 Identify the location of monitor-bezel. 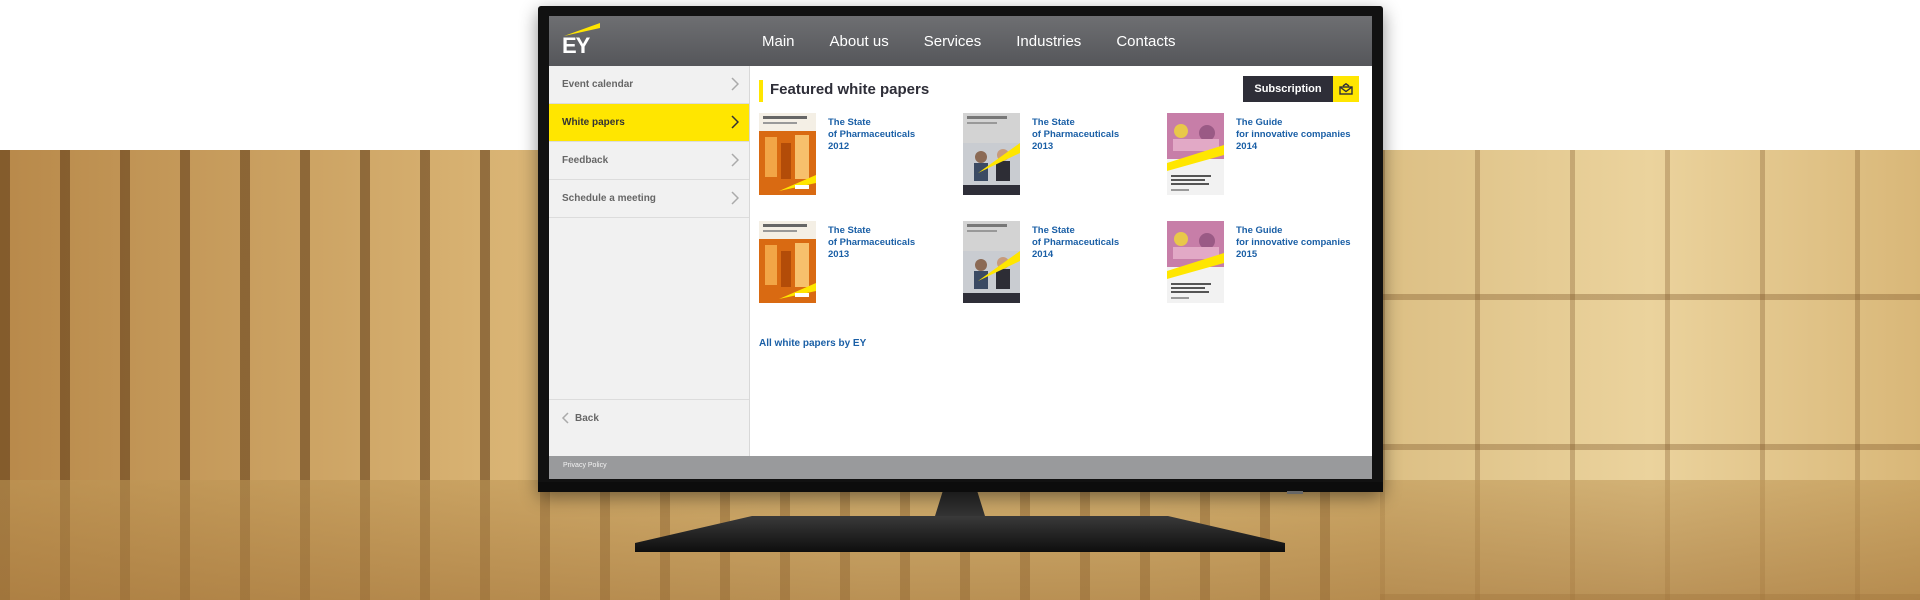
(960, 487).